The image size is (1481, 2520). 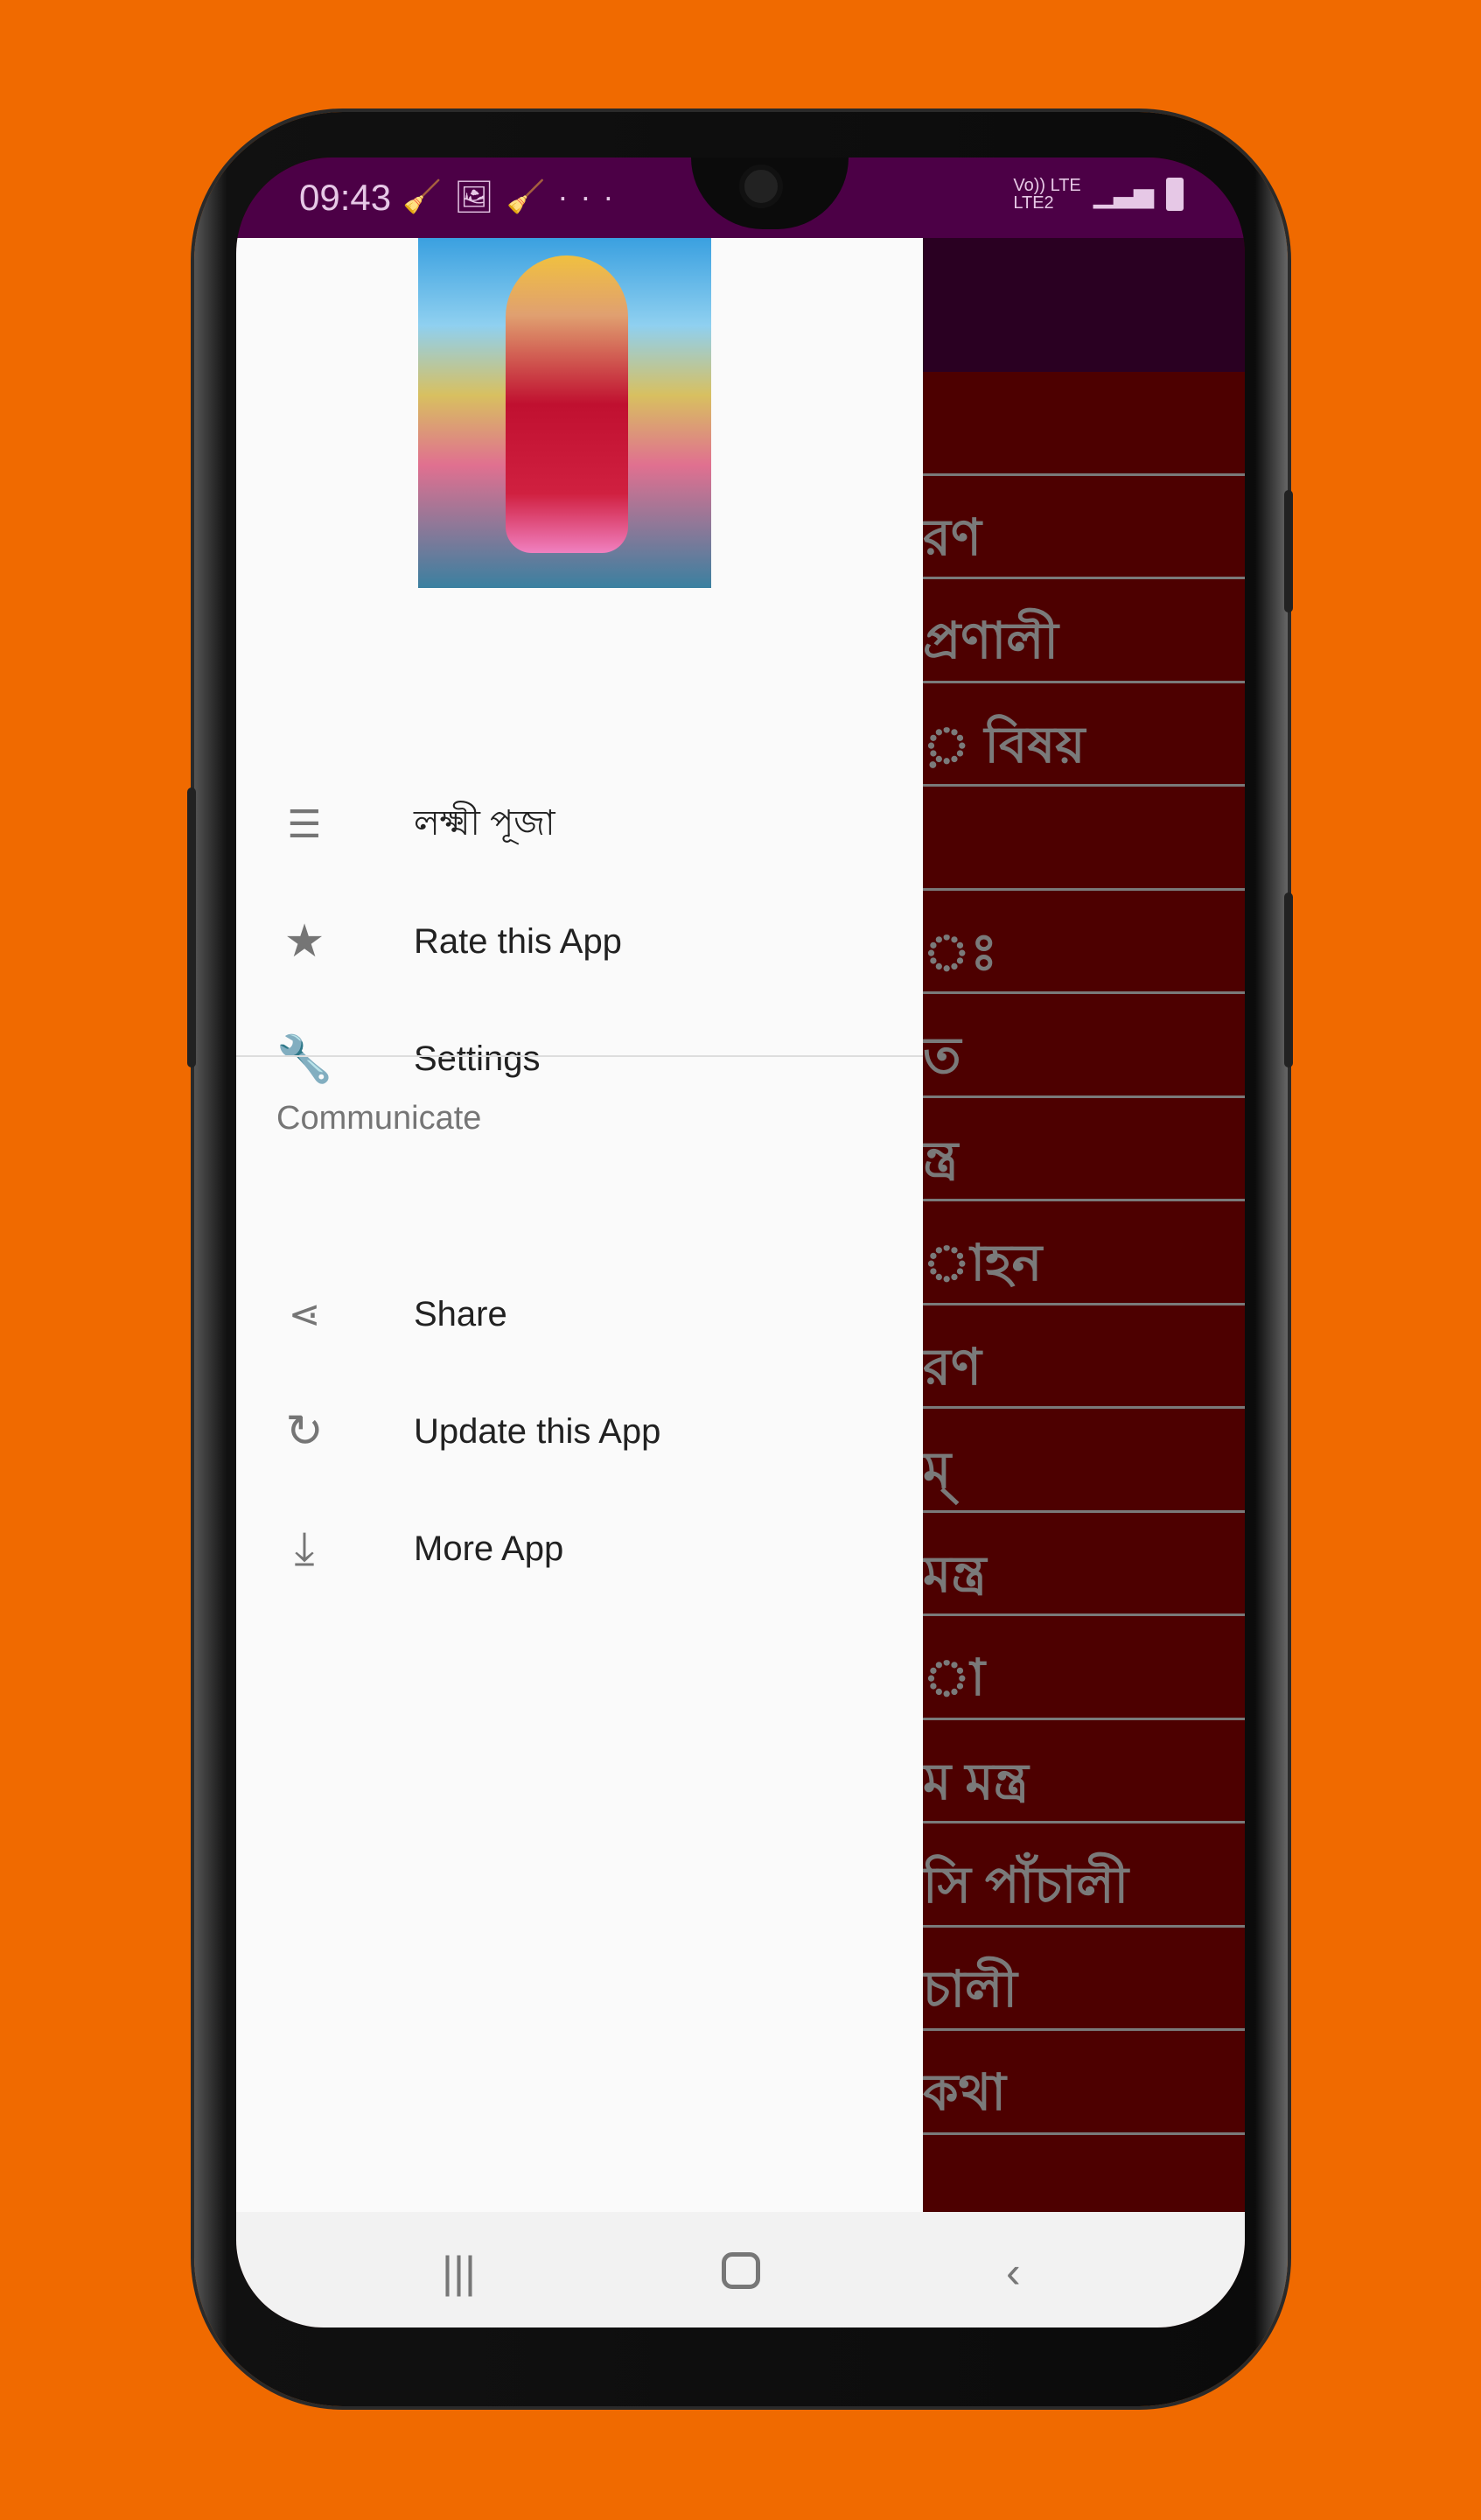 I want to click on drawer-item-label: Settings, so click(x=477, y=1058).